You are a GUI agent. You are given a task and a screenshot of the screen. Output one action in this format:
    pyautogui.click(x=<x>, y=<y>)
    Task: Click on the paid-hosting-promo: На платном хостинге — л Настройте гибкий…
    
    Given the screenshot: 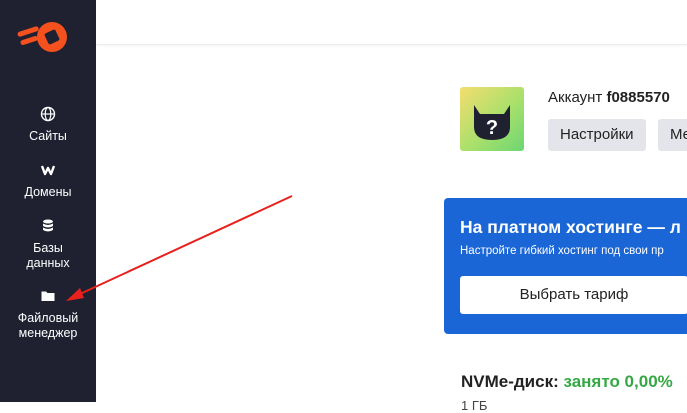 What is the action you would take?
    pyautogui.click(x=565, y=266)
    